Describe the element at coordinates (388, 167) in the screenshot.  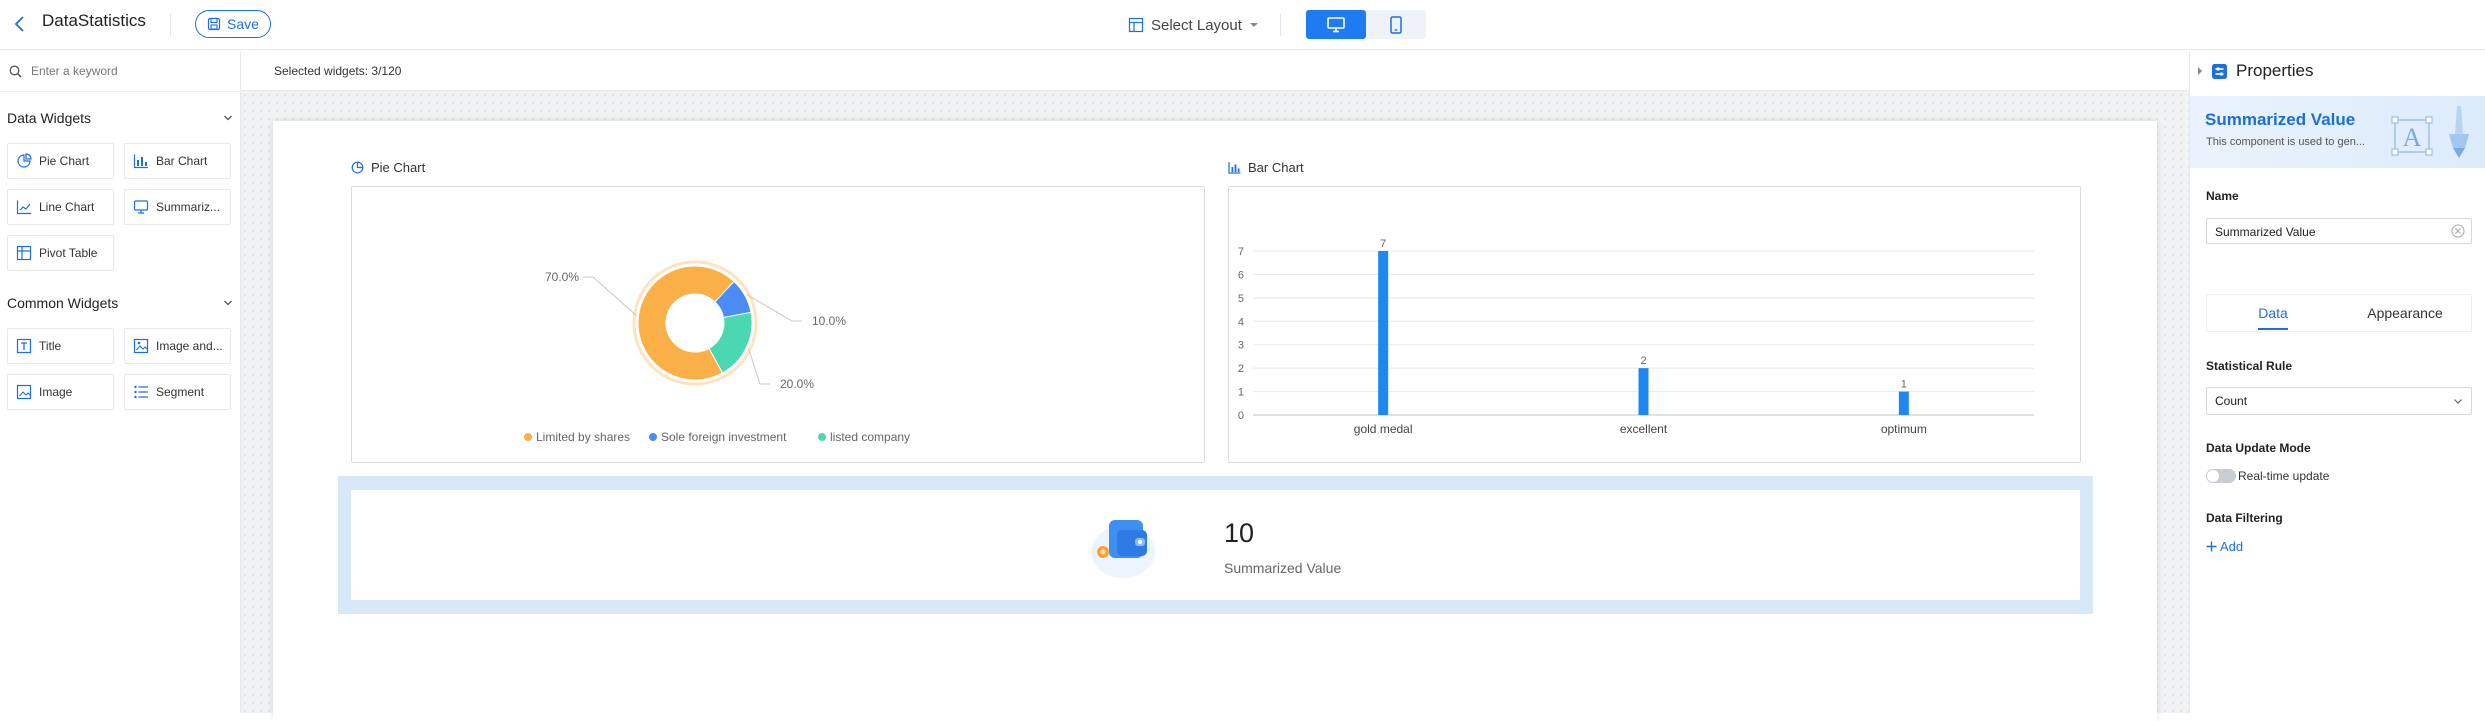
I see `pie-chart-card-title: Pie Chart` at that location.